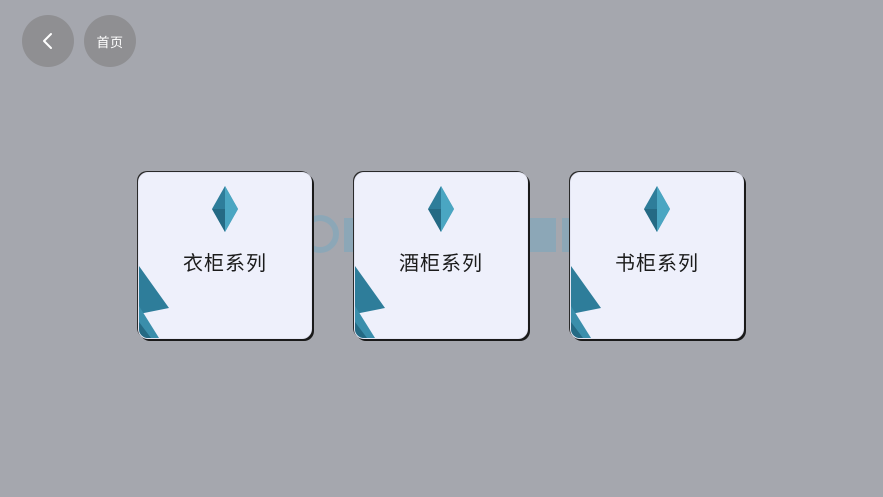 This screenshot has height=497, width=883. I want to click on wardrobe-series-card: 衣柜系列, so click(225, 255).